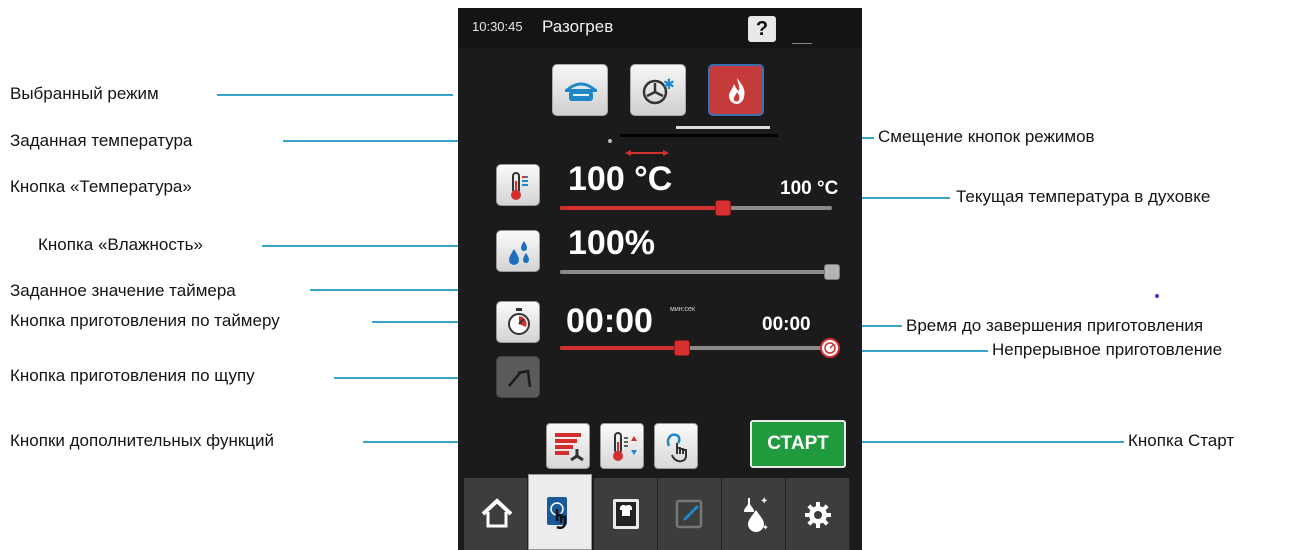  I want to click on home-icon, so click(497, 513).